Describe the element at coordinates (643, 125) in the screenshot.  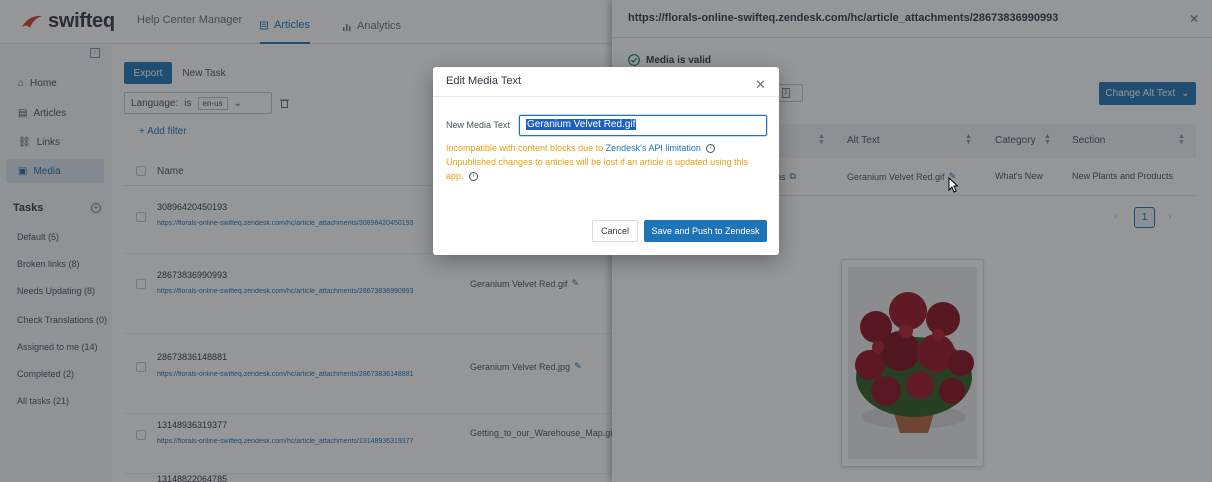
I see `media-text-input: Geranium Velvet Red.gif` at that location.